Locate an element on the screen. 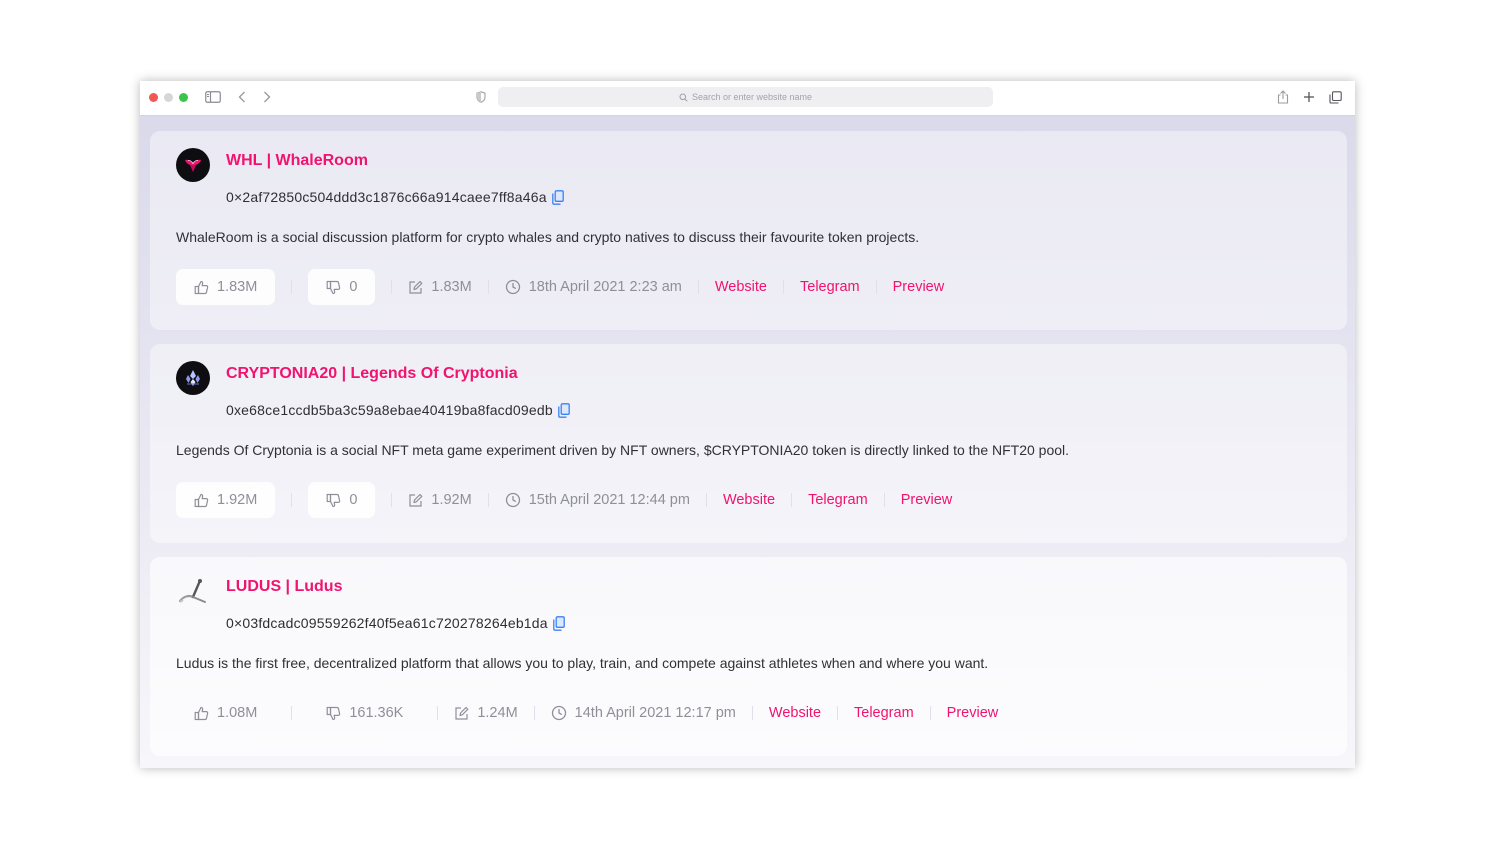 Image resolution: width=1500 pixels, height=850 pixels. date-stat: 18th April 2021 2:23 am is located at coordinates (593, 287).